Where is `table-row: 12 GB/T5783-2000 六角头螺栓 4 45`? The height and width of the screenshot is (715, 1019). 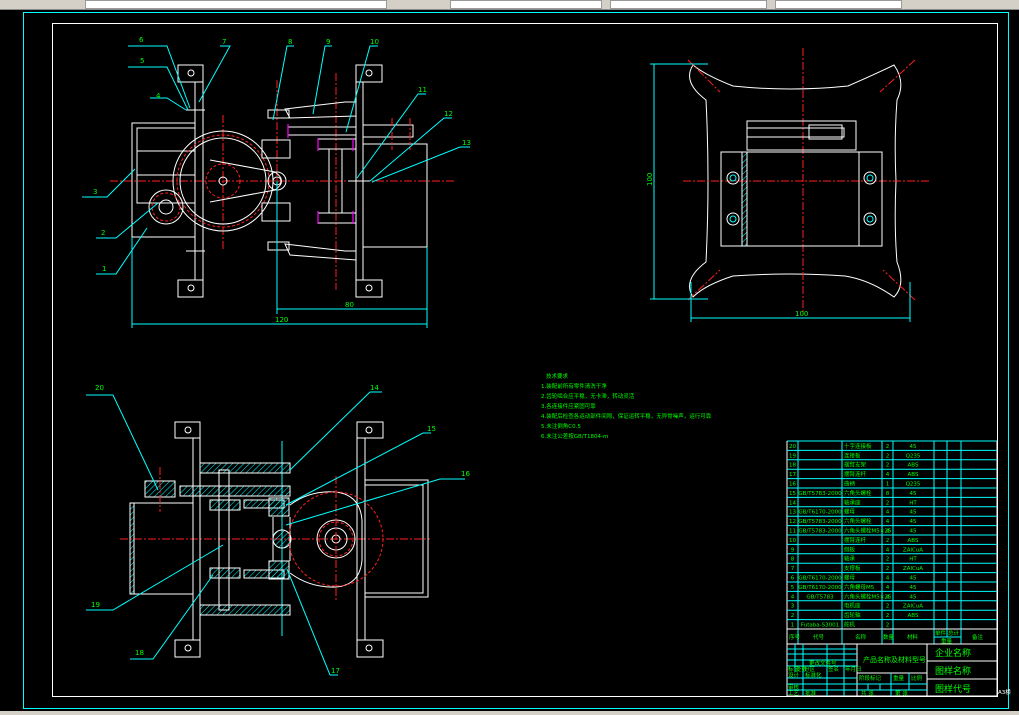
table-row: 12 GB/T5783-2000 六角头螺栓 4 45 is located at coordinates (892, 522).